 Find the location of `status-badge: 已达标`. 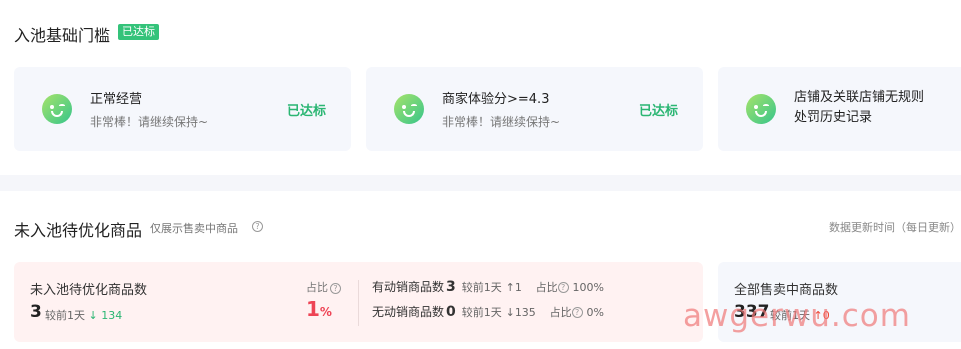

status-badge: 已达标 is located at coordinates (138, 32).